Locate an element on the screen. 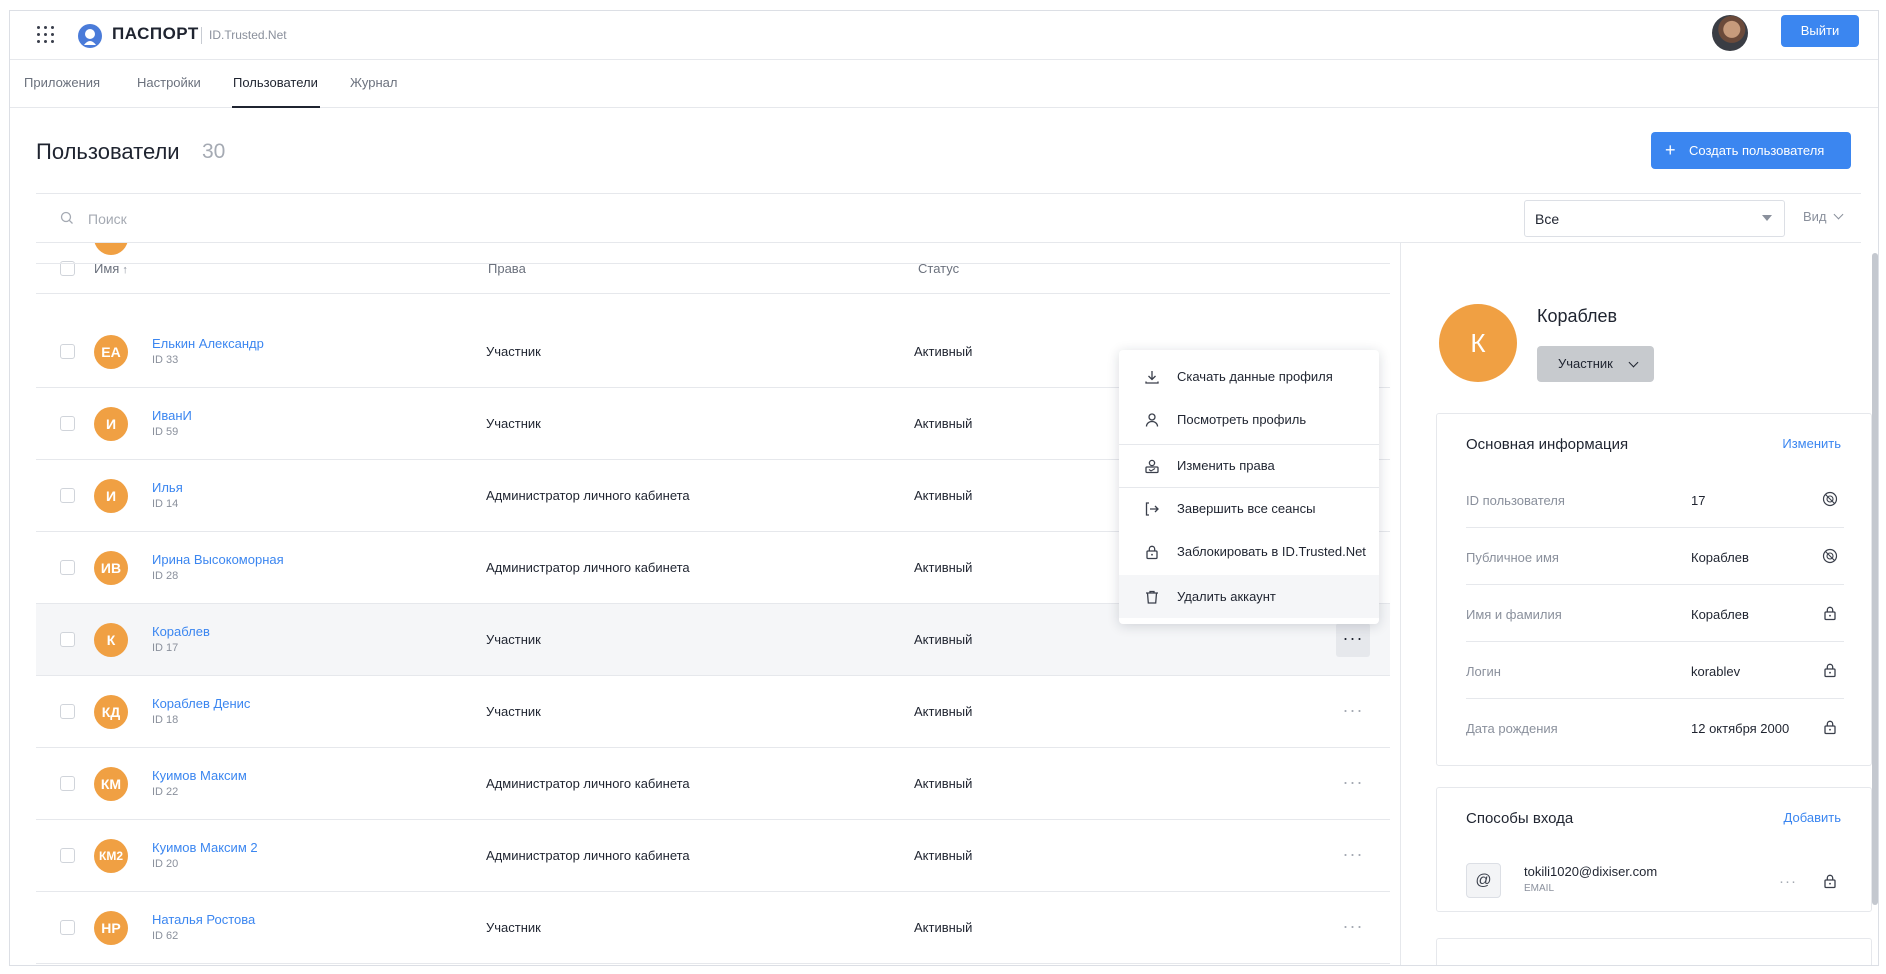  info-row-public-name: Публичное имя Кораблев is located at coordinates (1655, 556).